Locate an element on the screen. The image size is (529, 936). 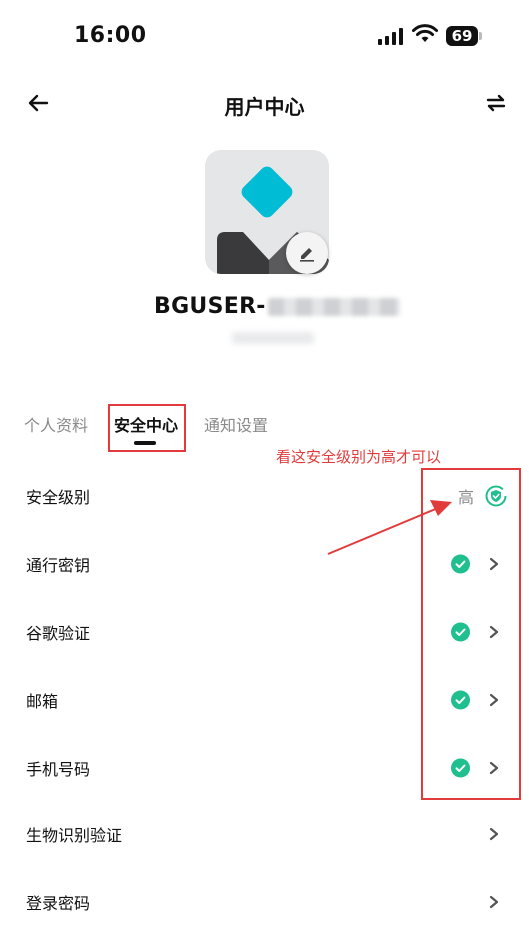
security-level-value: 高 is located at coordinates (466, 497).